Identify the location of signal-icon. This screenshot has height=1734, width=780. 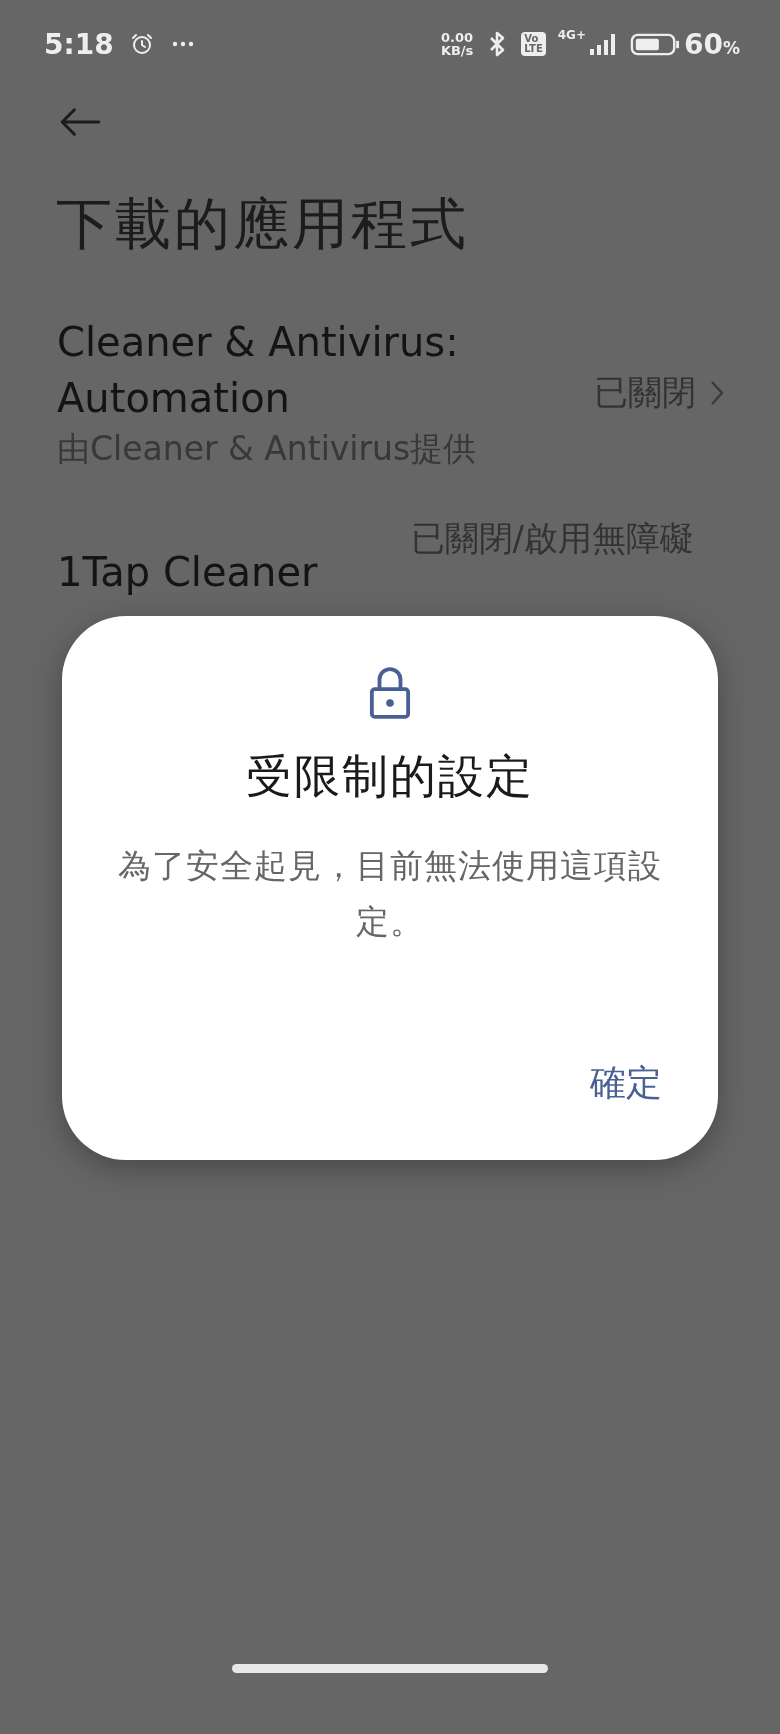
(603, 44).